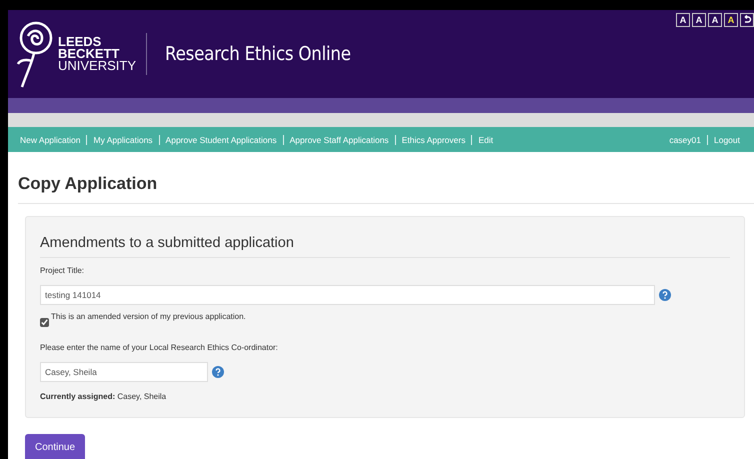 The height and width of the screenshot is (459, 754). Describe the element at coordinates (485, 139) in the screenshot. I see `nav-link: Edit` at that location.